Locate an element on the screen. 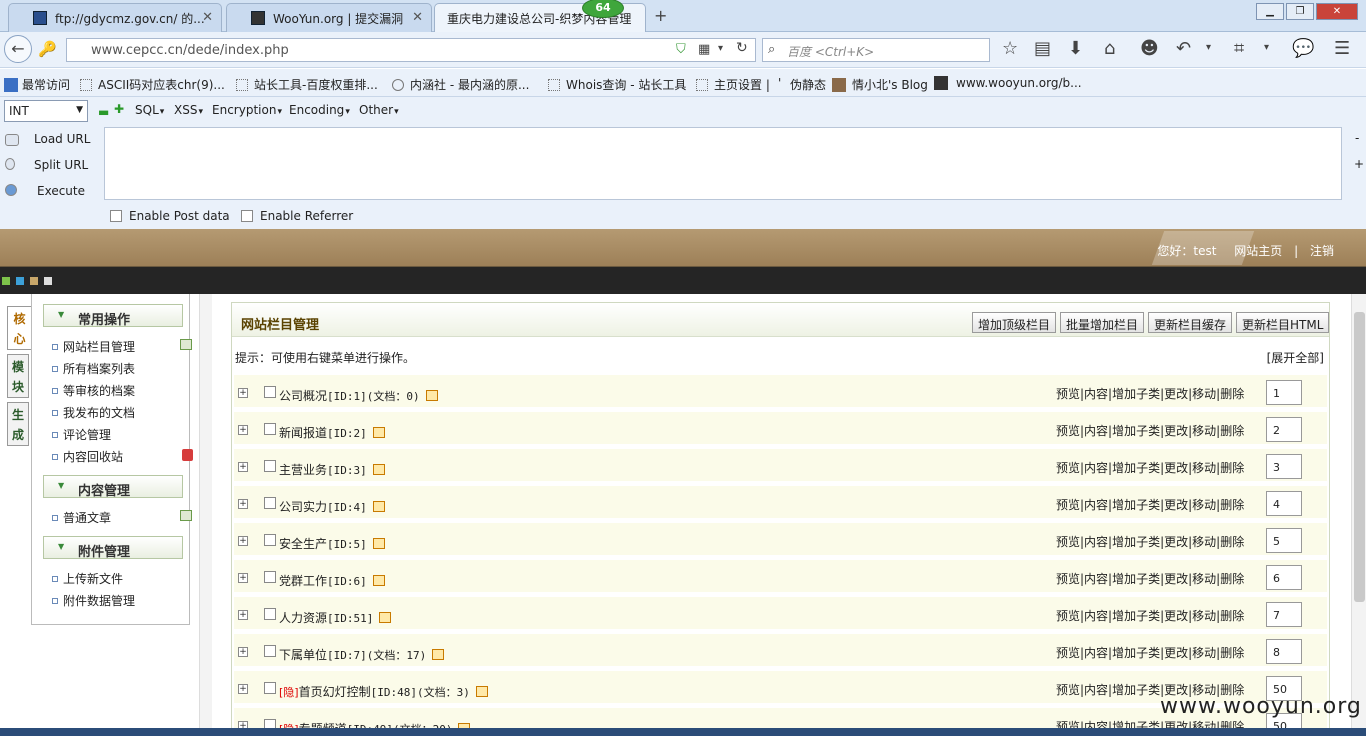 The width and height of the screenshot is (1366, 736). sort-order-input: 5 is located at coordinates (1284, 540).